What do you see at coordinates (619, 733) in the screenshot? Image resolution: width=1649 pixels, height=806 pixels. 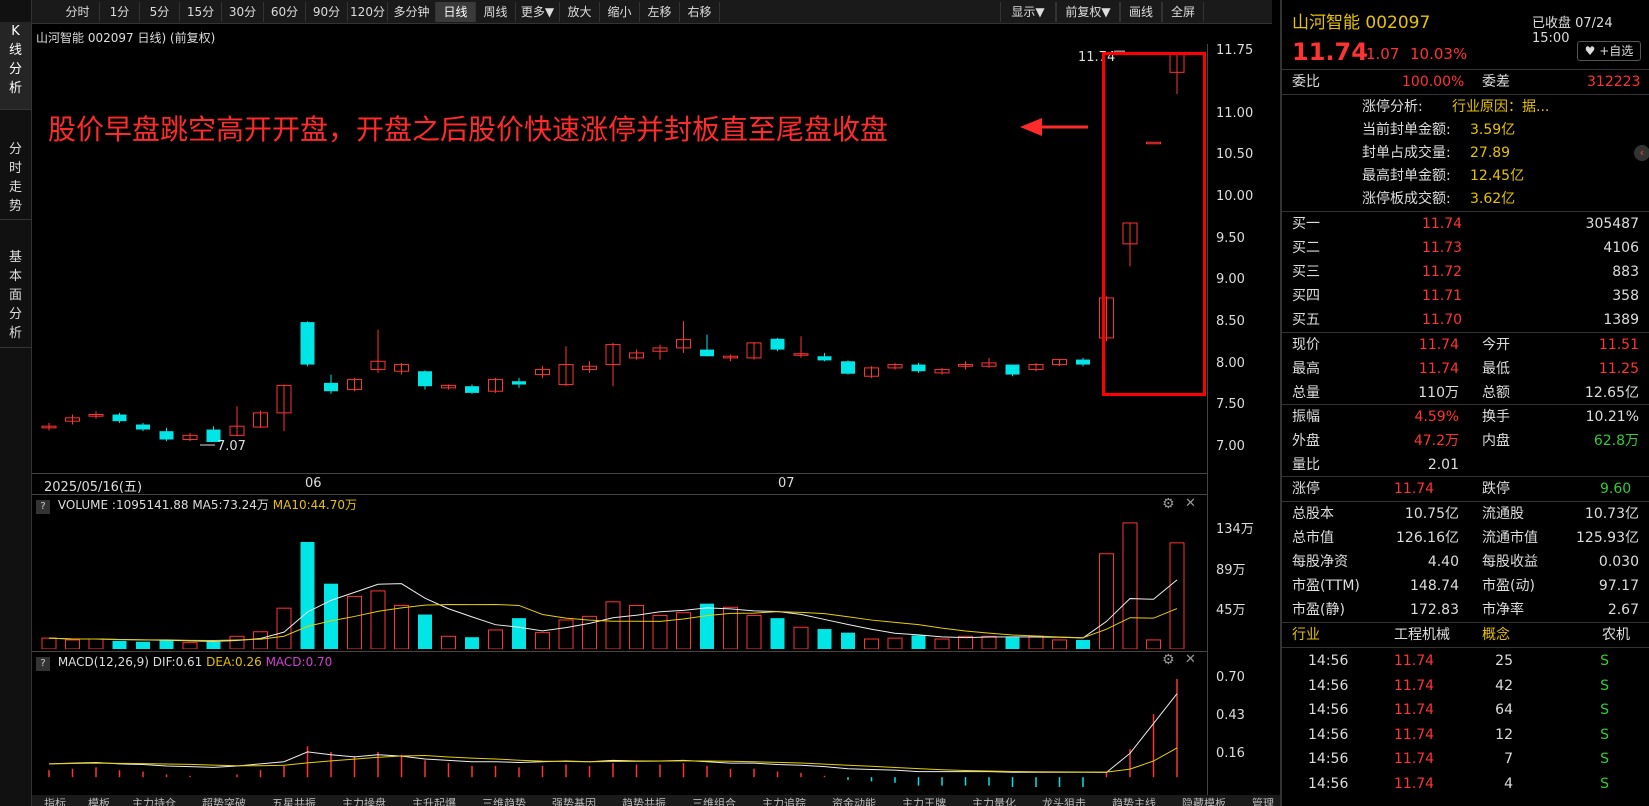 I see `macd-chart` at bounding box center [619, 733].